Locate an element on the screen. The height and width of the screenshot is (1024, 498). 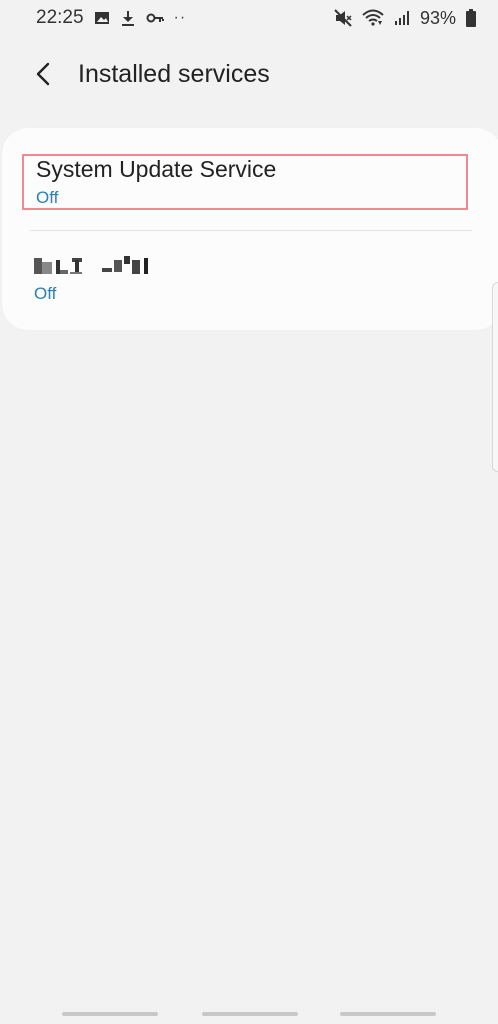
service-item-system-update: System Update Service Off is located at coordinates (245, 182).